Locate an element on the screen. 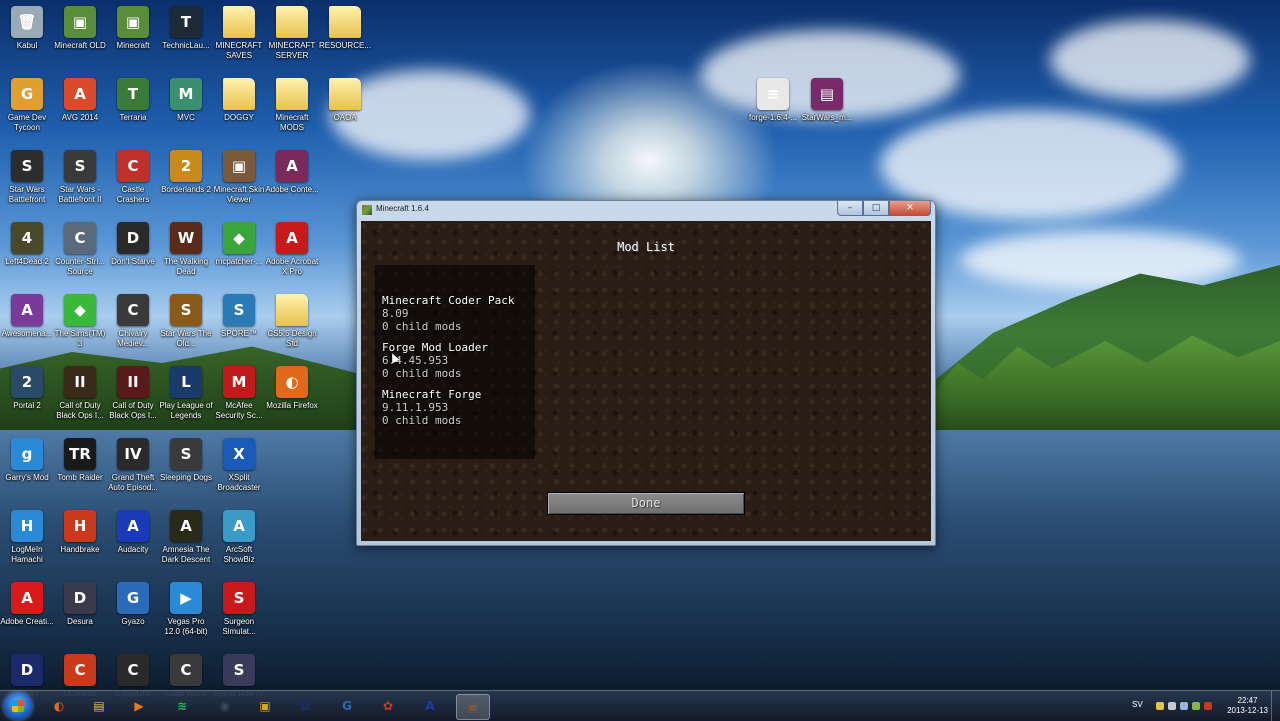  desktop-icon: ▣ Minecraft Skin Viewer is located at coordinates (239, 176).